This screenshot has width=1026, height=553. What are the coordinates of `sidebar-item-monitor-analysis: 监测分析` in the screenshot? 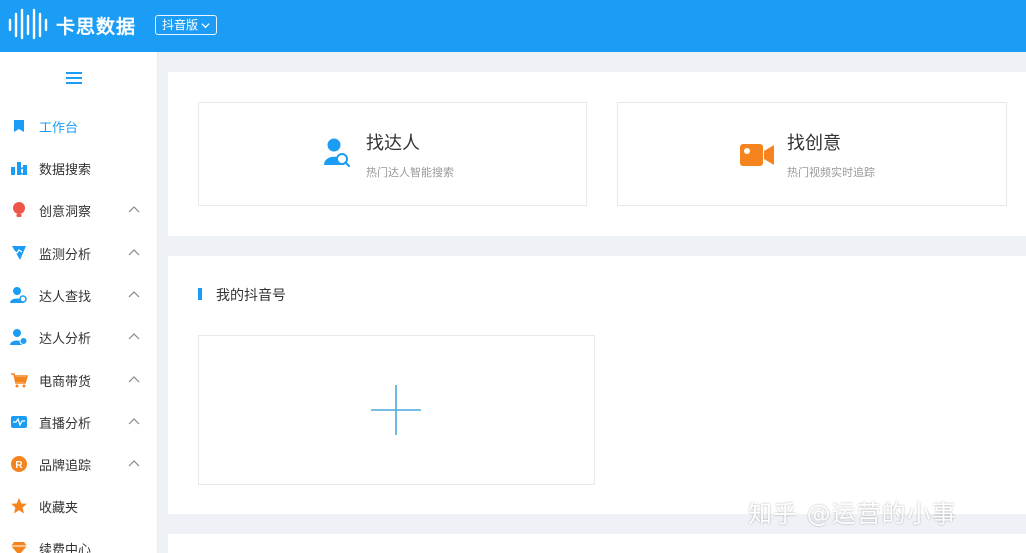 It's located at (78, 253).